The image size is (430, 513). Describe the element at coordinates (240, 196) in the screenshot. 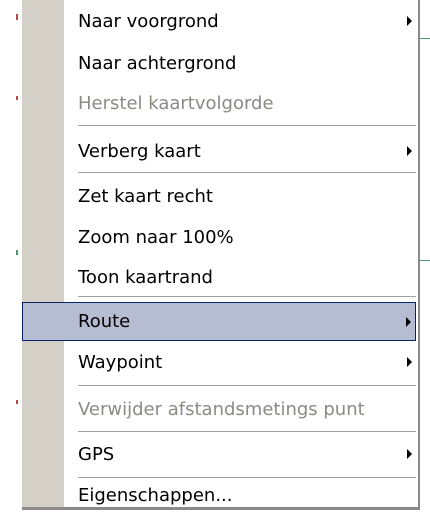

I see `menu-item-zet-kaart-recht: Zet kaart recht` at that location.